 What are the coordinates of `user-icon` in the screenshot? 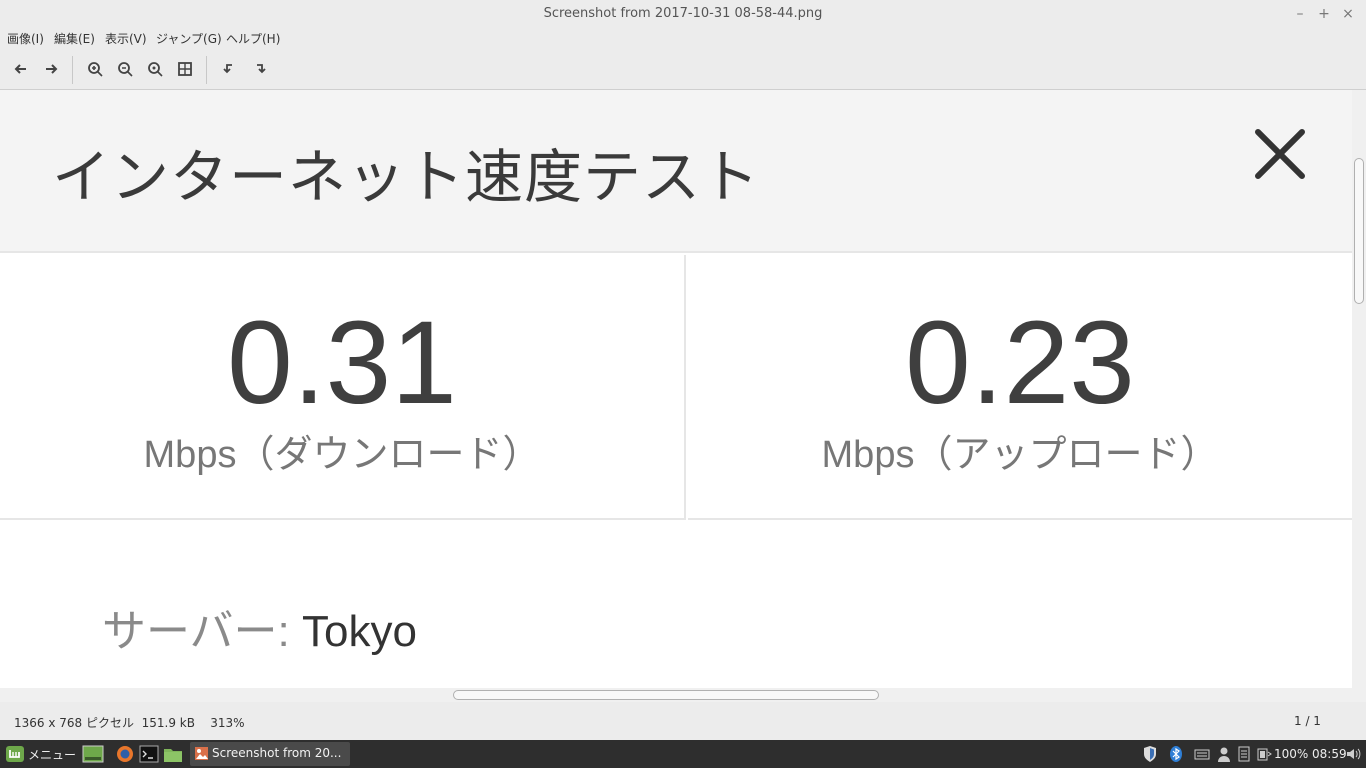 It's located at (1224, 754).